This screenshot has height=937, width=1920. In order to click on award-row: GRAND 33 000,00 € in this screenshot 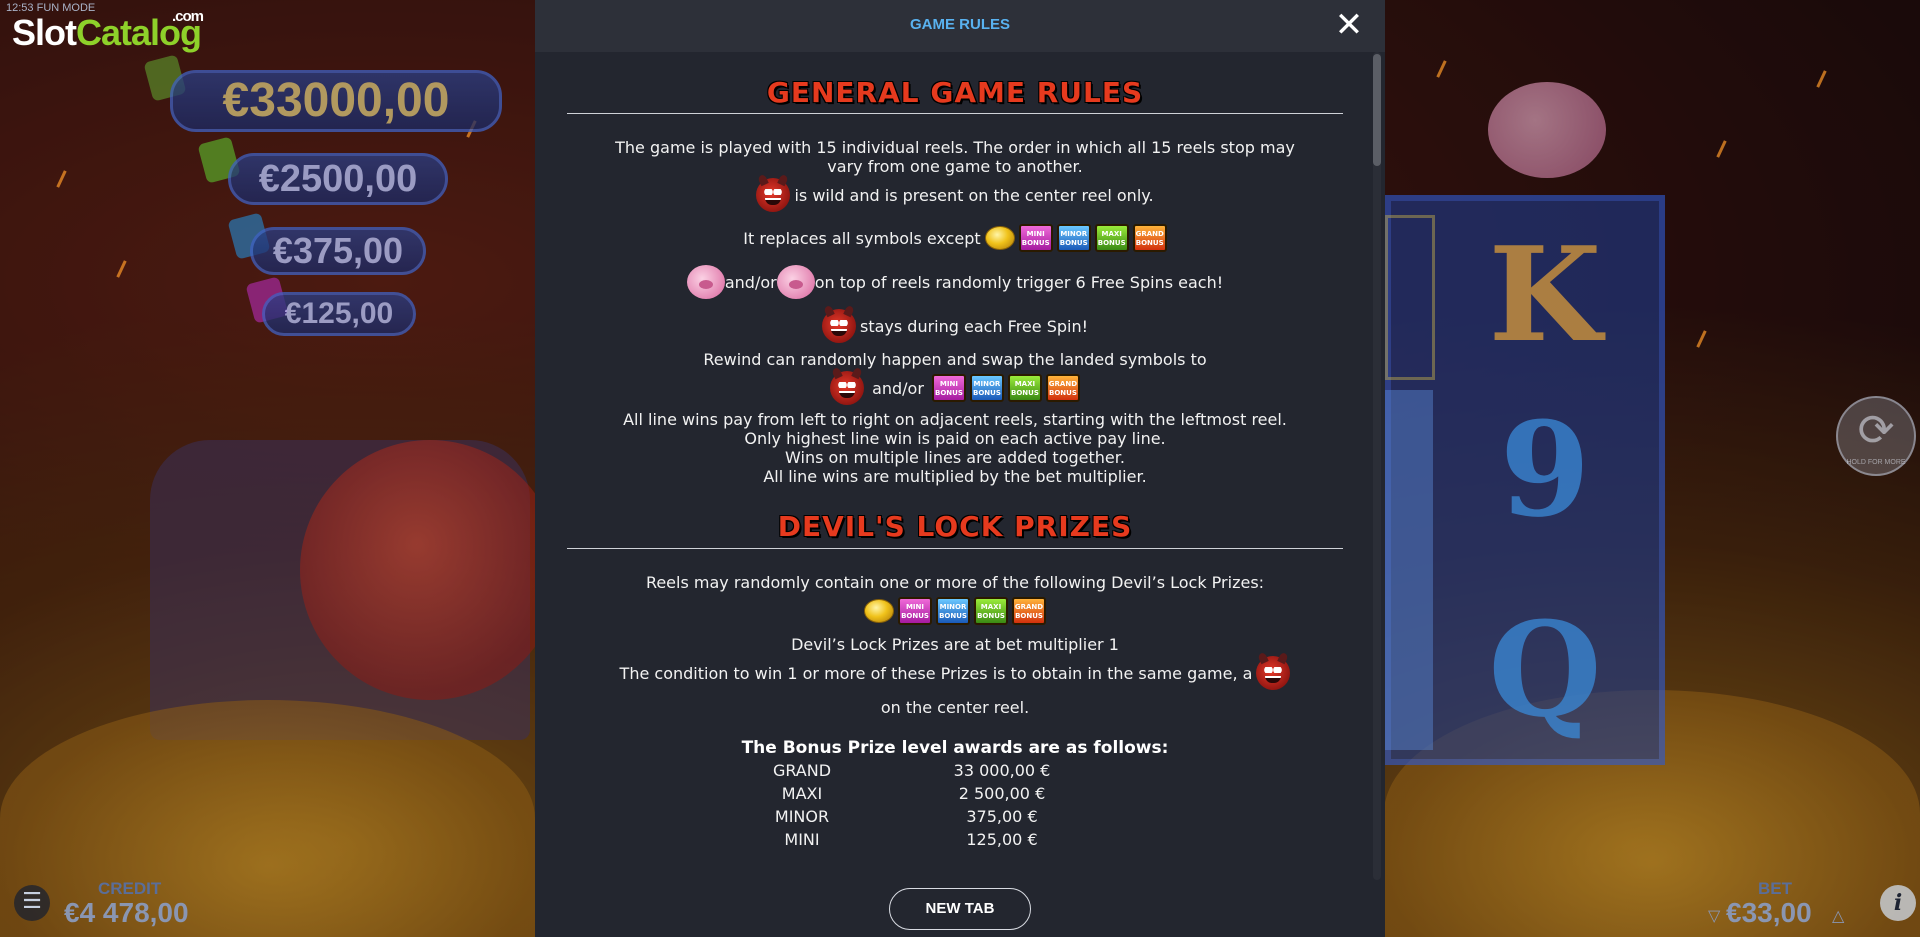, I will do `click(960, 772)`.